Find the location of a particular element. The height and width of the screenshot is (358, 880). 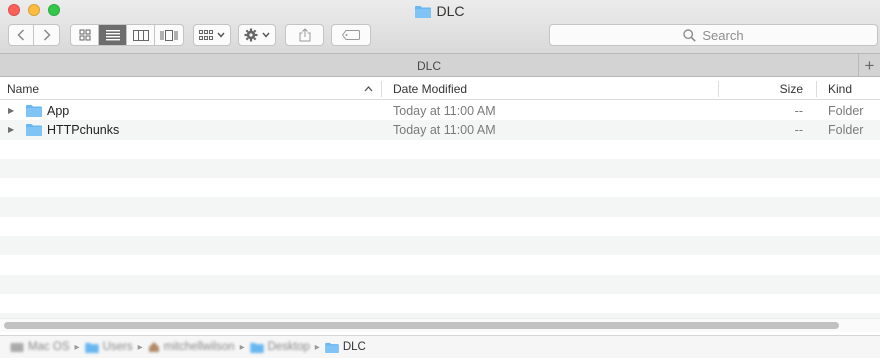

path-item-desktop: Desktop is located at coordinates (279, 347).